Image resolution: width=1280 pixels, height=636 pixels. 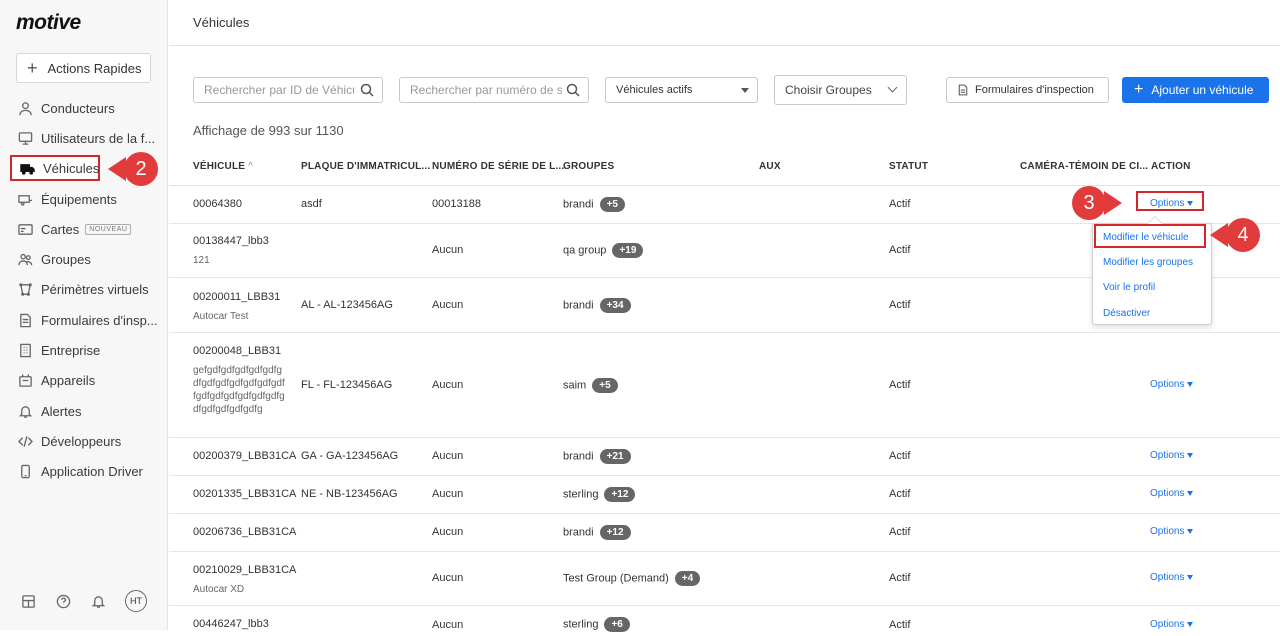 I want to click on vehicle-id: 00210029_LBB31CA Autocar XD, so click(x=244, y=580).